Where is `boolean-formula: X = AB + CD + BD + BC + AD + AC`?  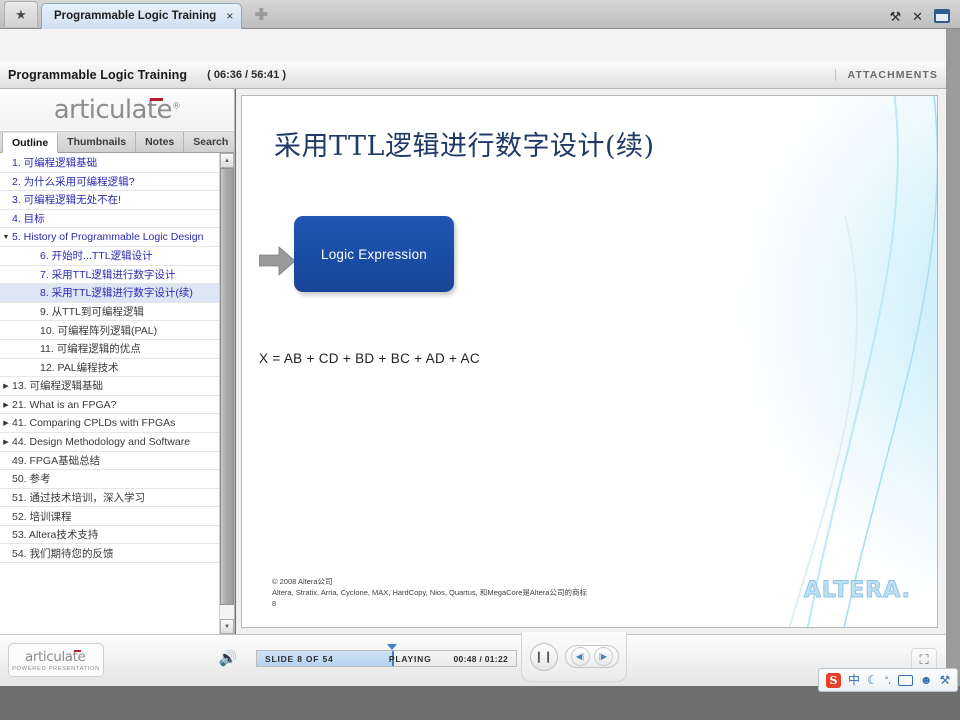 boolean-formula: X = AB + CD + BD + BC + AD + AC is located at coordinates (369, 358).